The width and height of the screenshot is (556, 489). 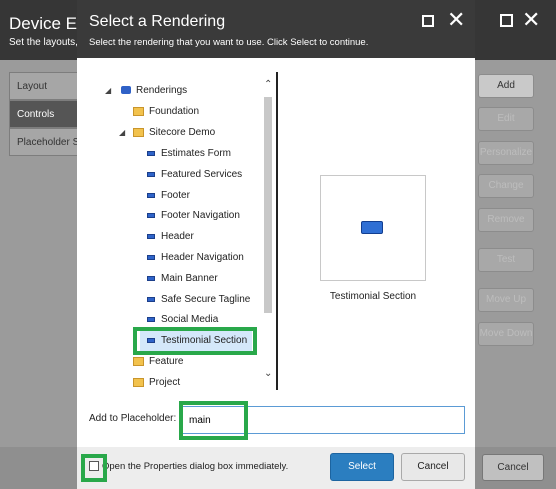 I want to click on tree-item-footer: Footer, so click(x=168, y=196).